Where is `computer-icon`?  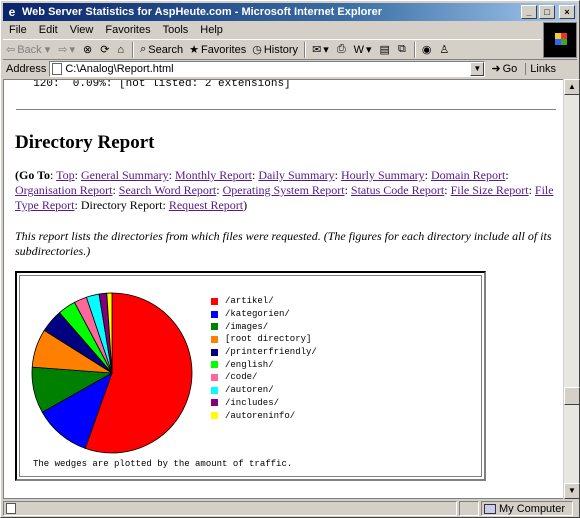 computer-icon is located at coordinates (490, 508).